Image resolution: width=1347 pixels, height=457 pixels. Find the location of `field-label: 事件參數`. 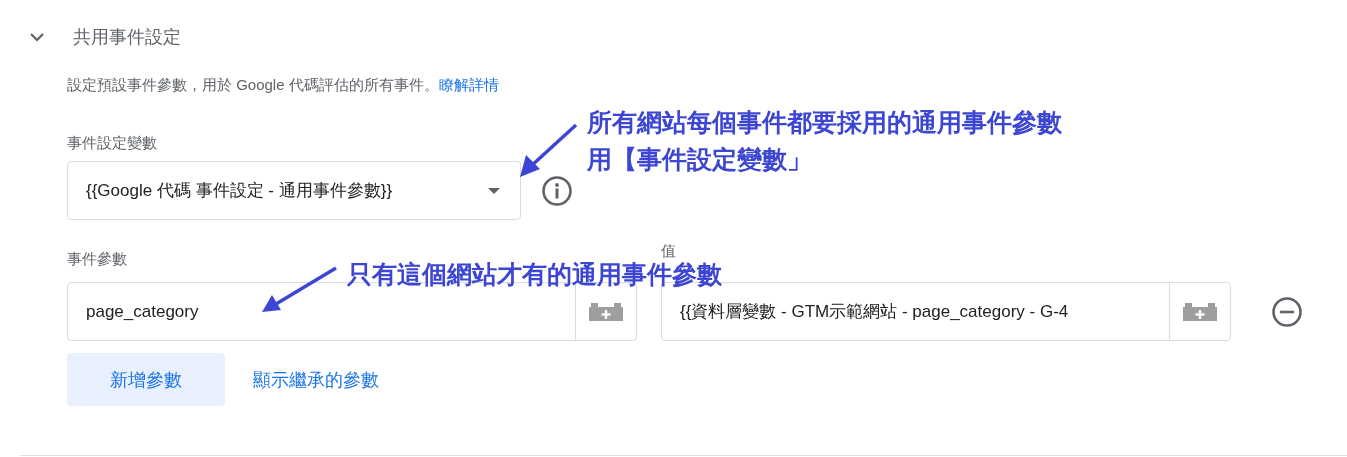

field-label: 事件參數 is located at coordinates (97, 259).